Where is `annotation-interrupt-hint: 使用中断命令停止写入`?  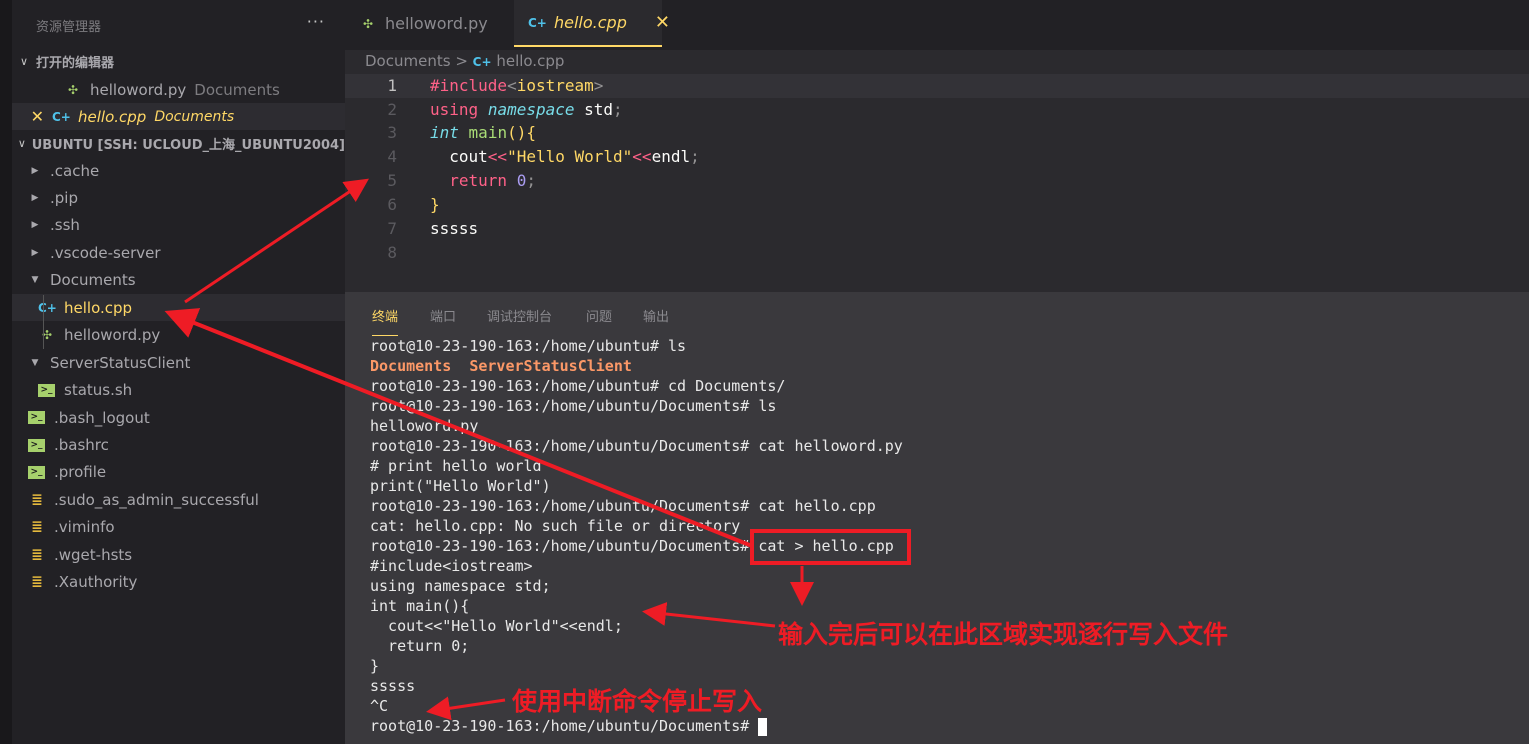
annotation-interrupt-hint: 使用中断命令停止写入 is located at coordinates (637, 701).